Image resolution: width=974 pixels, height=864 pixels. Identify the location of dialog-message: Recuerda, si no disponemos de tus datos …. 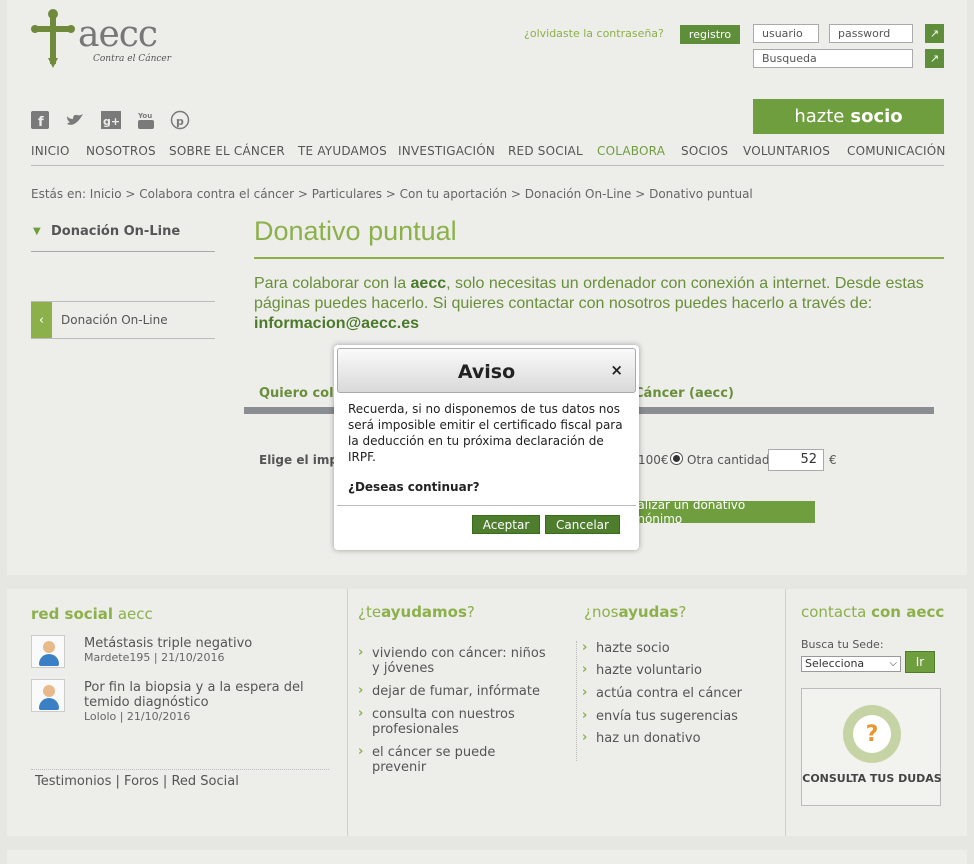
(485, 433).